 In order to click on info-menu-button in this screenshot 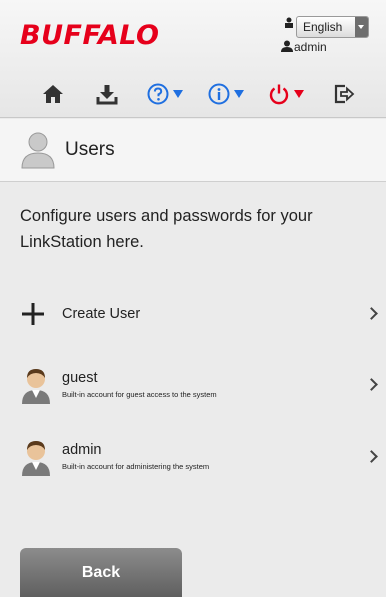, I will do `click(226, 94)`.